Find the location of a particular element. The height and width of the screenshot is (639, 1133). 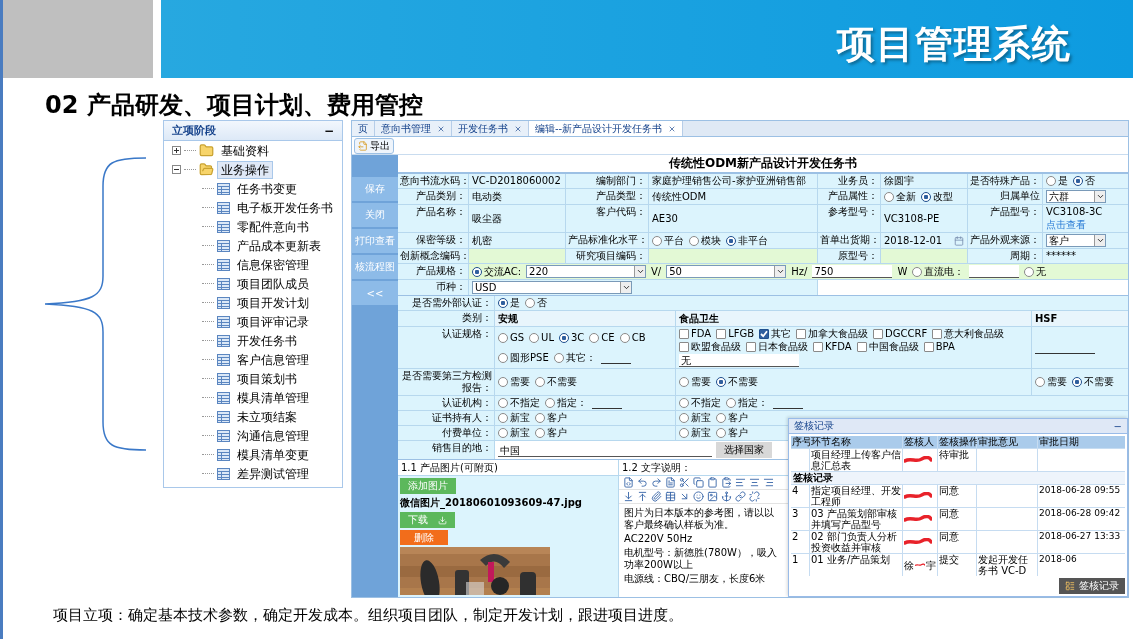

attachment-icon is located at coordinates (656, 496).